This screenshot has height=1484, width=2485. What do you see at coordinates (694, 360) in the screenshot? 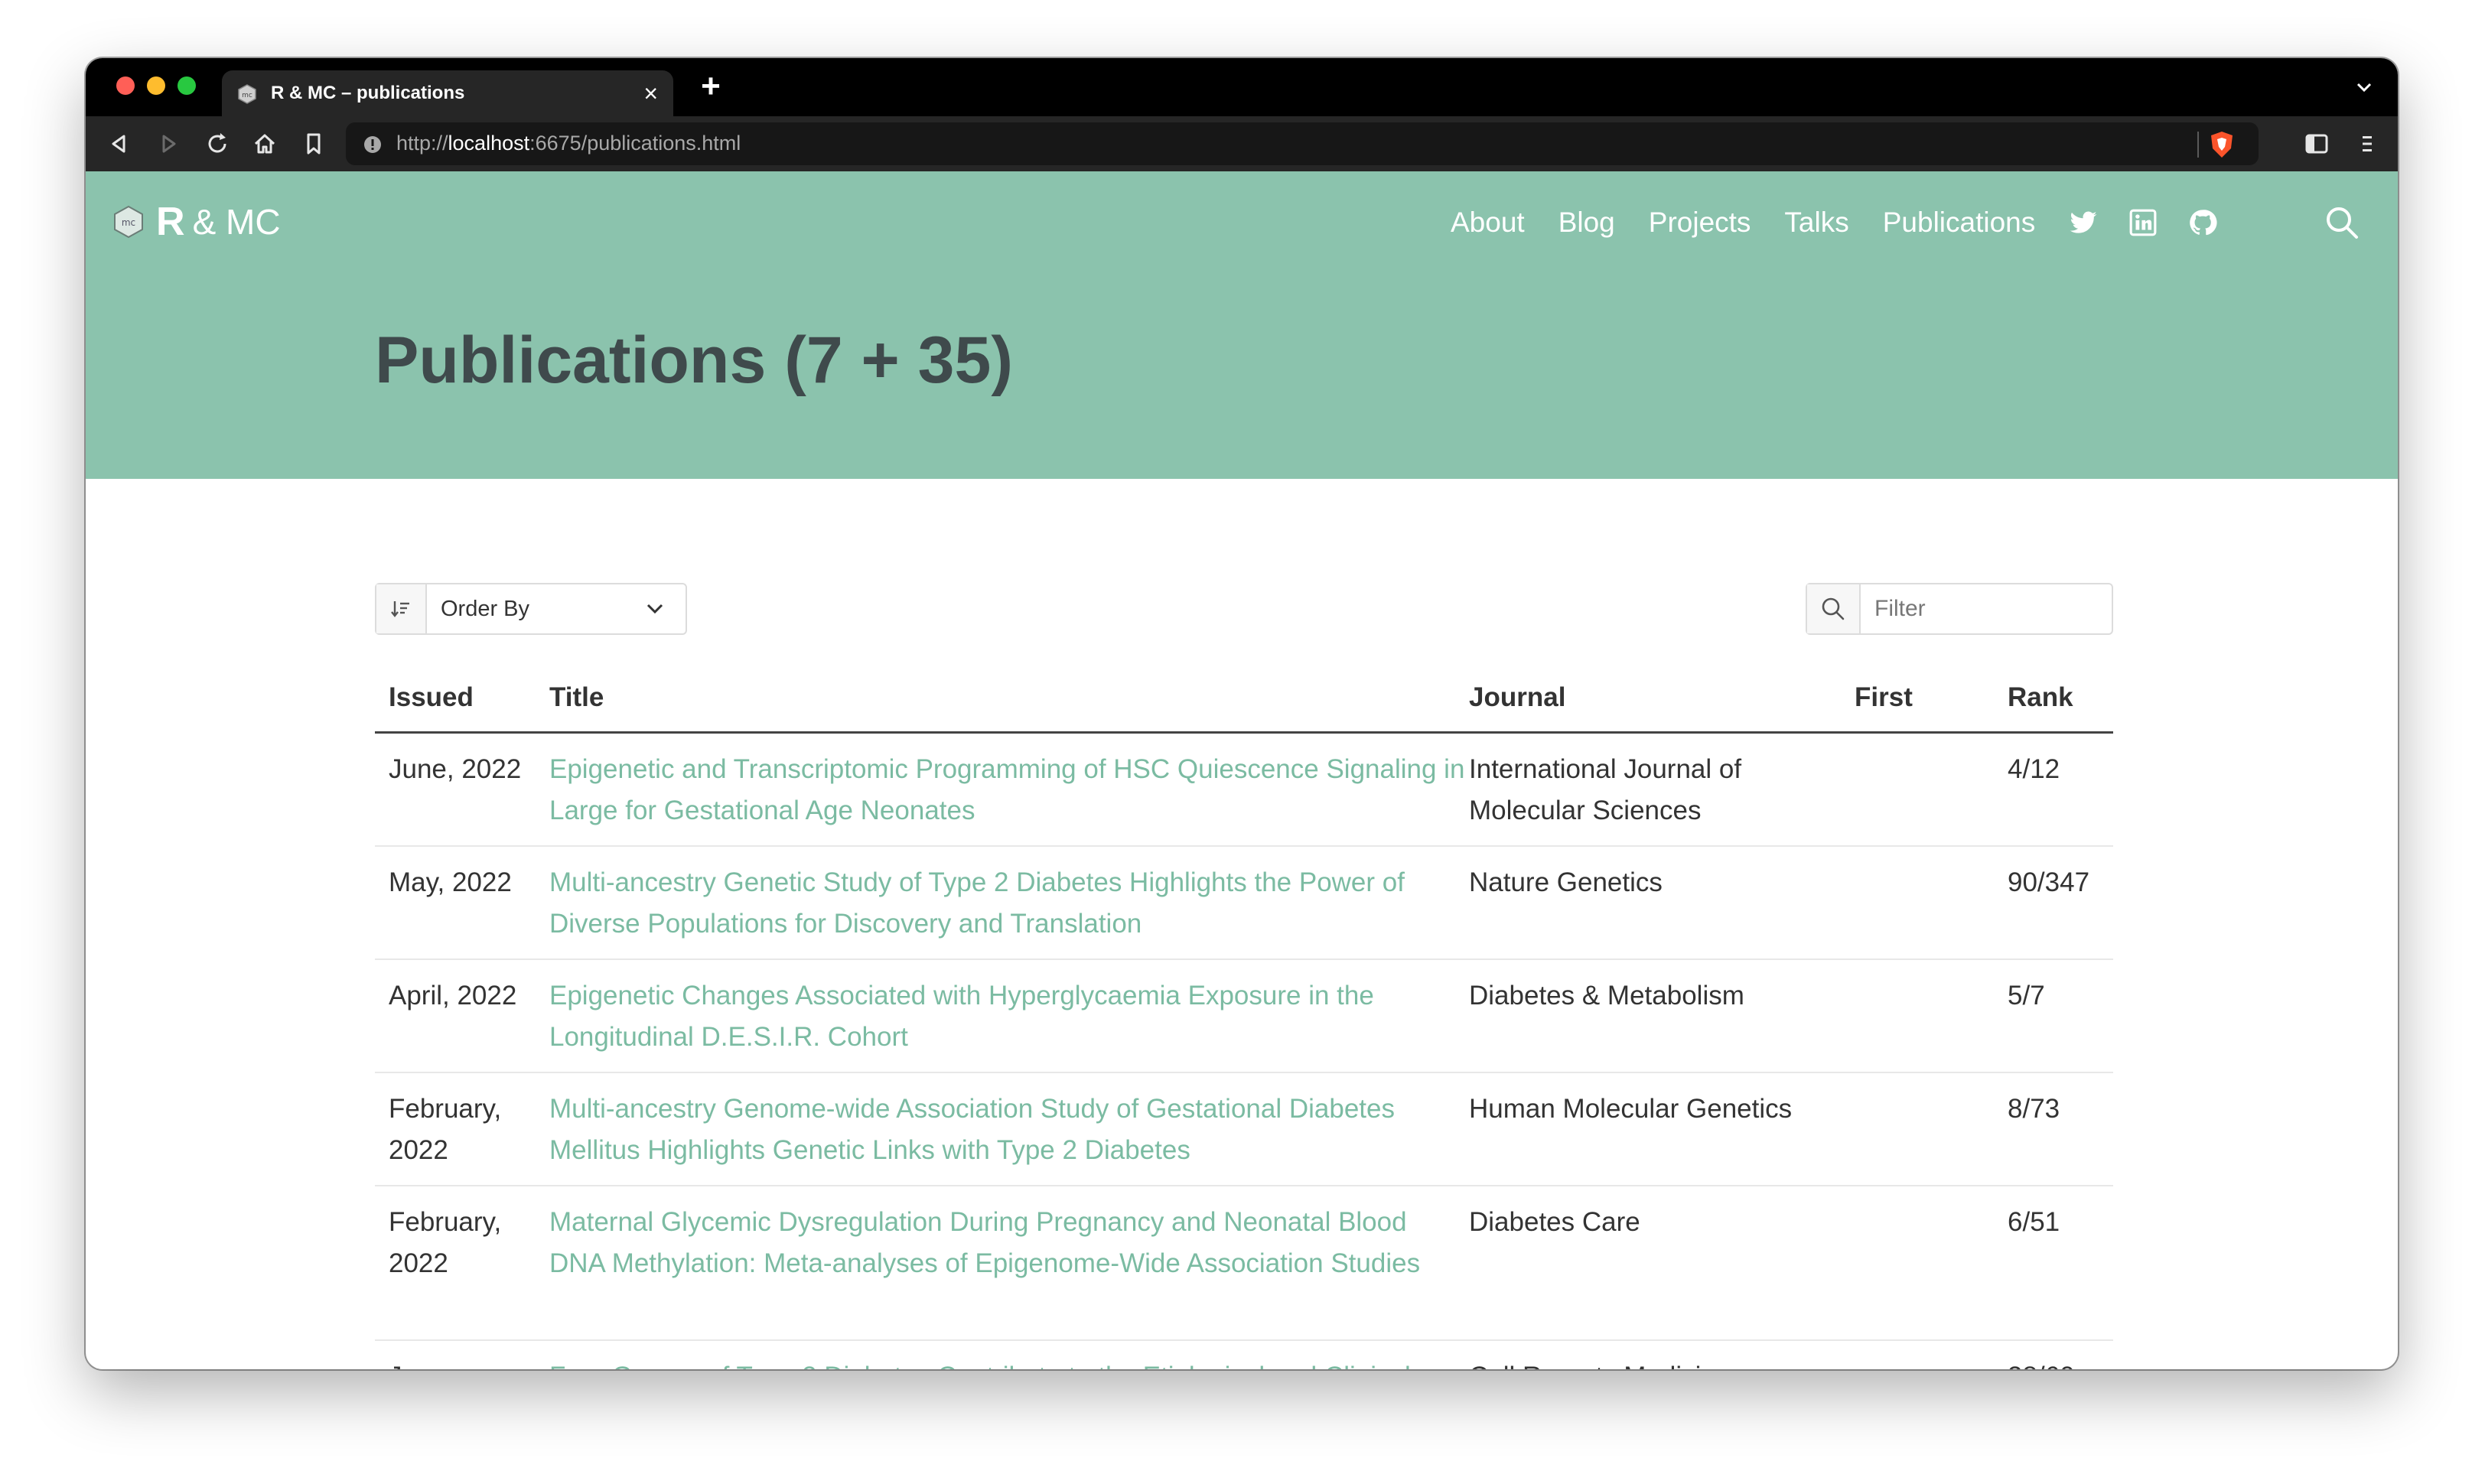
I see `page-title: Publications (7 + 35)` at bounding box center [694, 360].